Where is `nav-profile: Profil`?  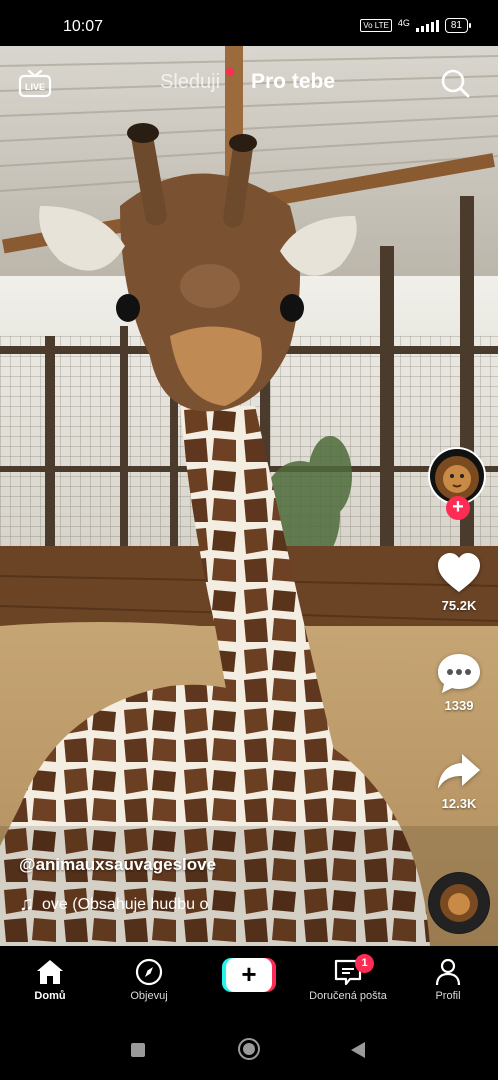
nav-profile: Profil is located at coordinates (448, 980).